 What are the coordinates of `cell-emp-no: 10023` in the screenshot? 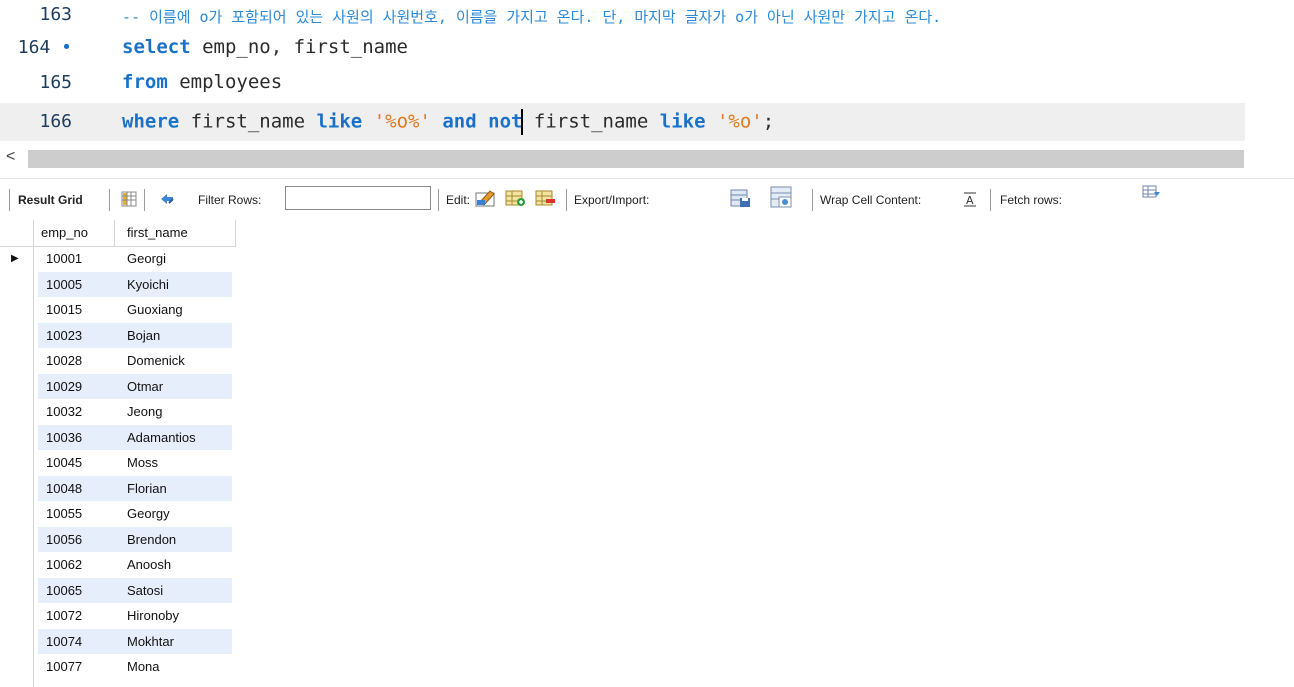 It's located at (64, 335).